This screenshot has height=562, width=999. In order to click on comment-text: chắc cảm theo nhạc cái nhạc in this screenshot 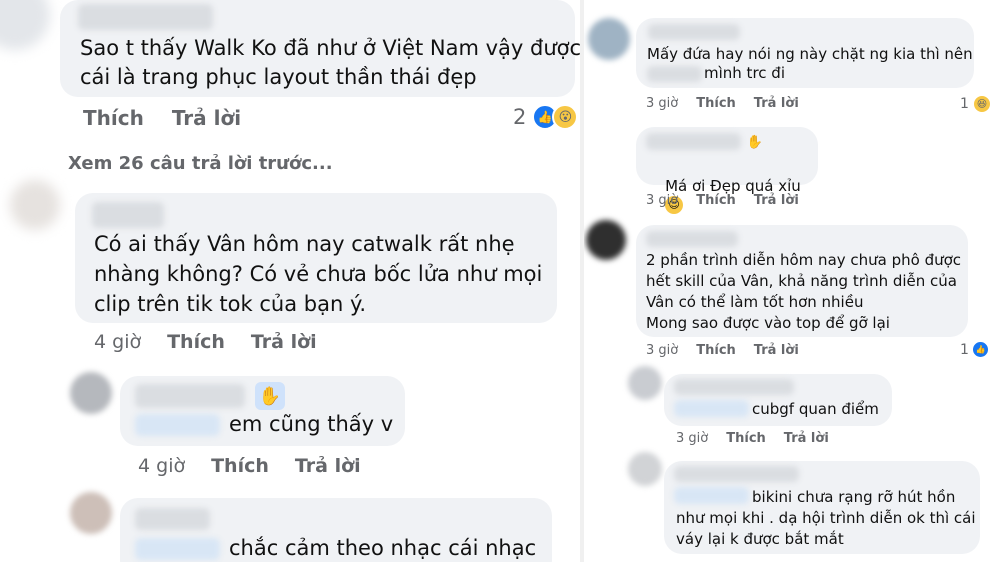, I will do `click(383, 548)`.